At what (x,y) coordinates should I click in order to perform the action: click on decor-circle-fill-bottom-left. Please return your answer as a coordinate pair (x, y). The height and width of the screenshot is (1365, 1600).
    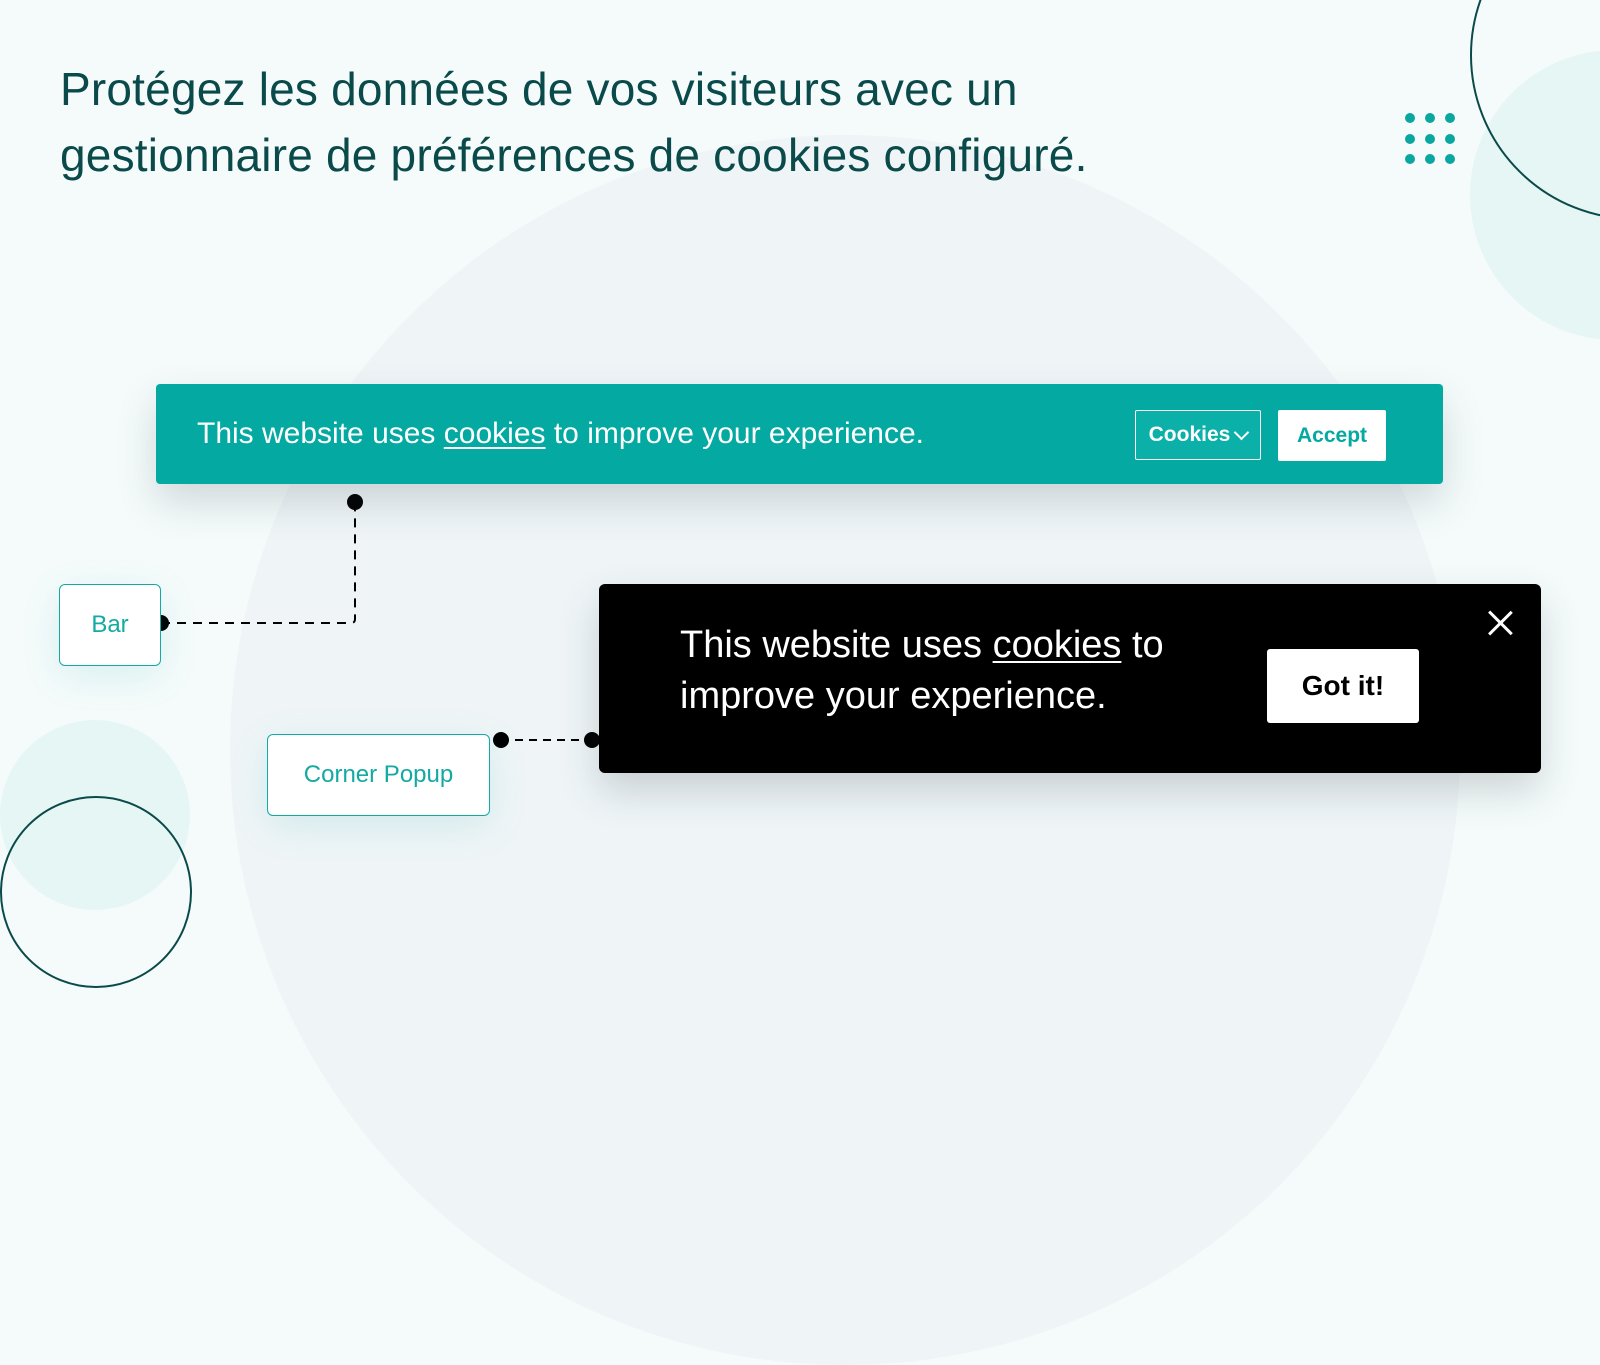
    Looking at the image, I should click on (95, 815).